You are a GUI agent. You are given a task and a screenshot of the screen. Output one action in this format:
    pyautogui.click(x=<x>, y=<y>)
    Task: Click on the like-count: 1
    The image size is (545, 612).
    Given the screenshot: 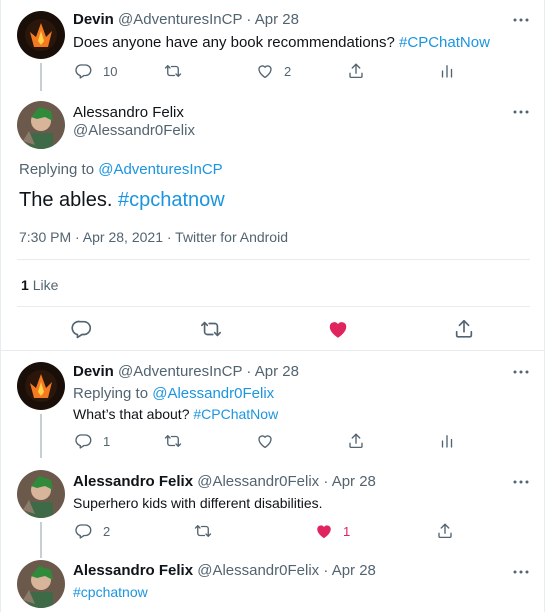 What is the action you would take?
    pyautogui.click(x=347, y=531)
    